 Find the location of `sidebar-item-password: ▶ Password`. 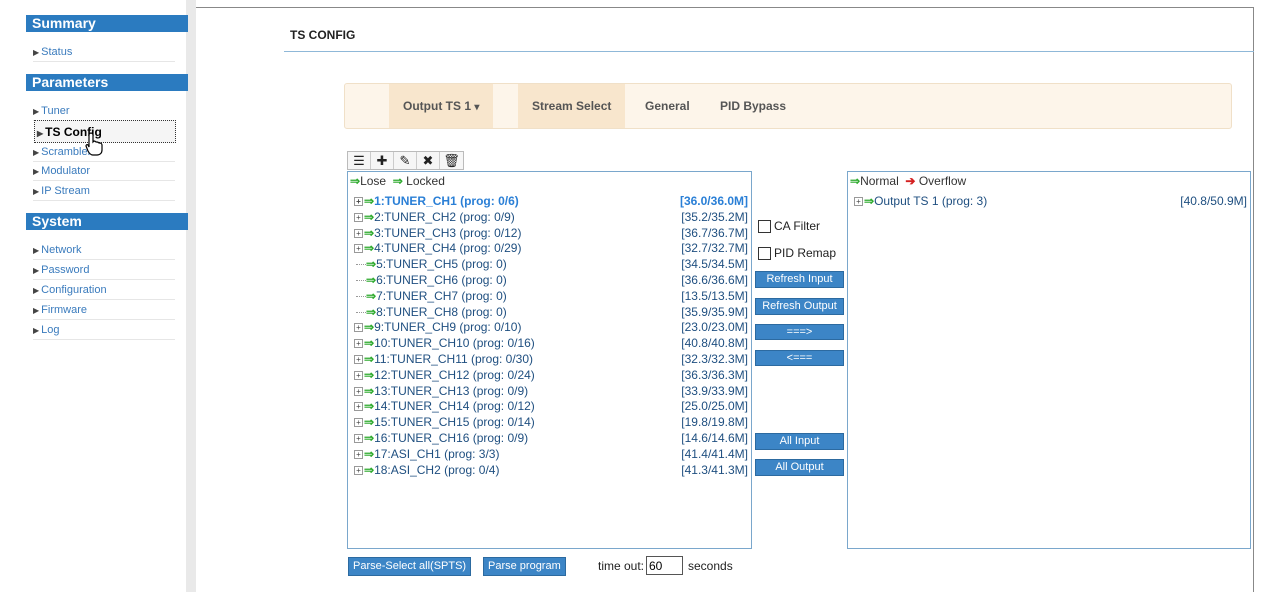

sidebar-item-password: ▶ Password is located at coordinates (104, 270).